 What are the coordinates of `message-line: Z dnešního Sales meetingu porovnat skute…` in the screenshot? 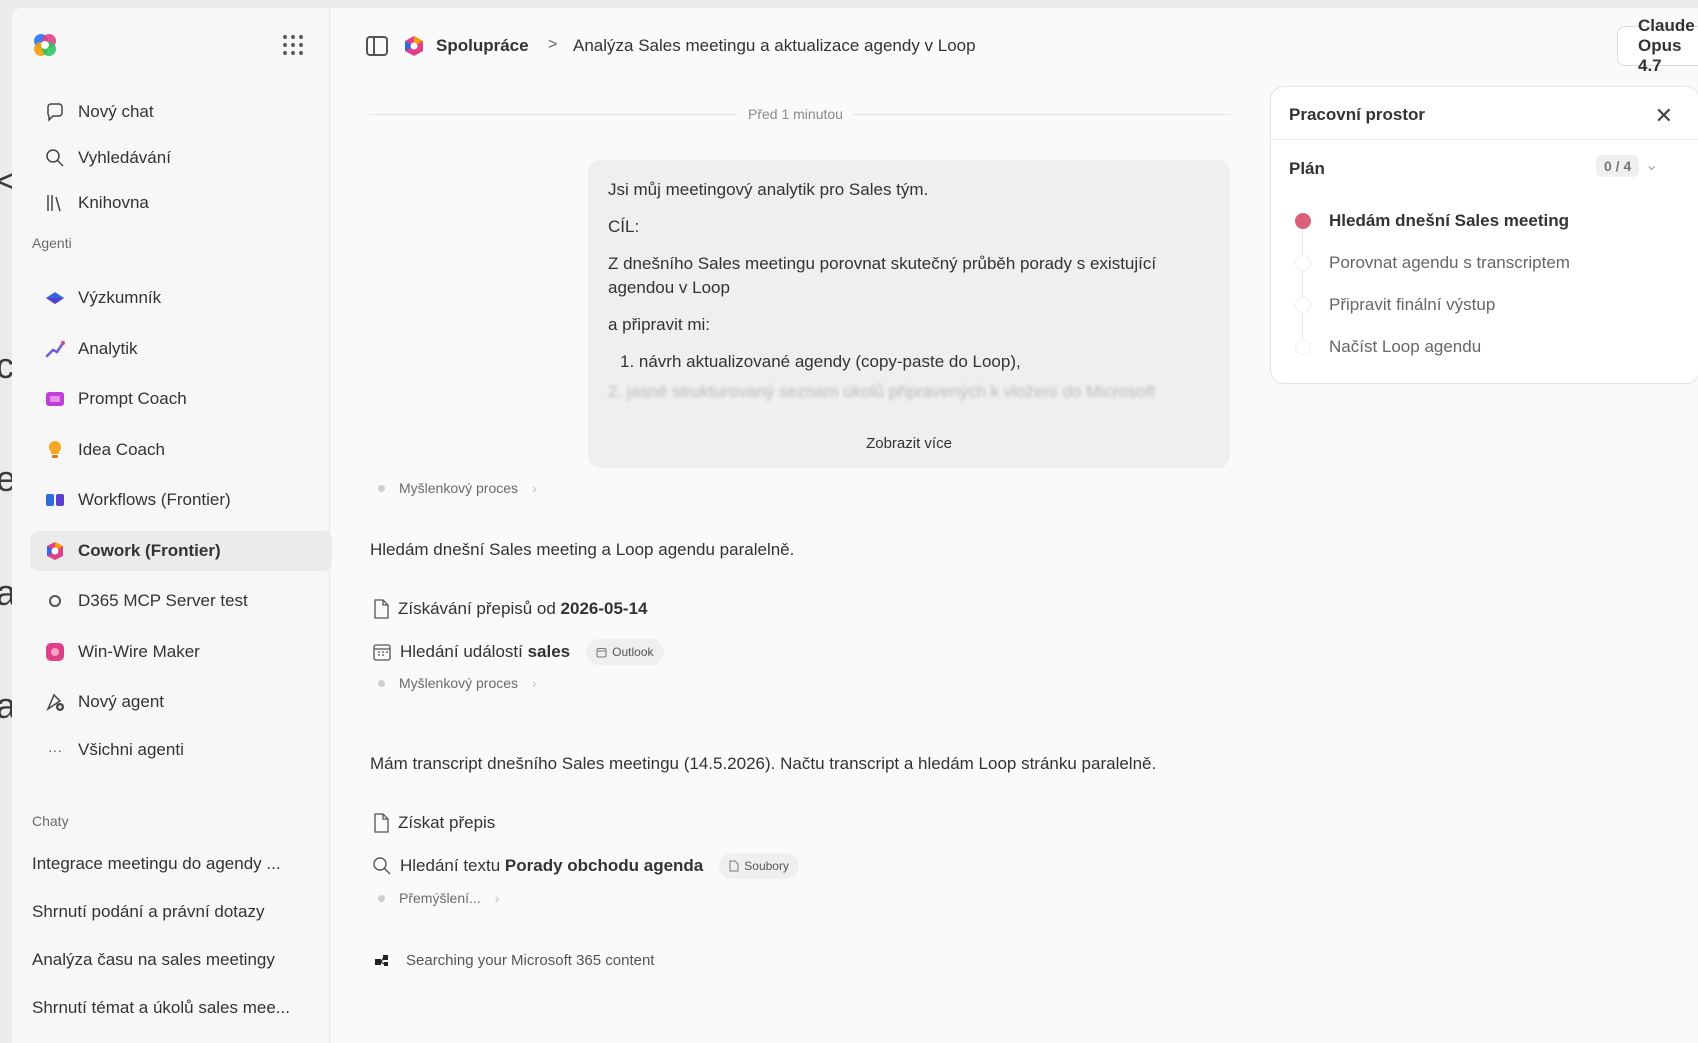 It's located at (882, 275).